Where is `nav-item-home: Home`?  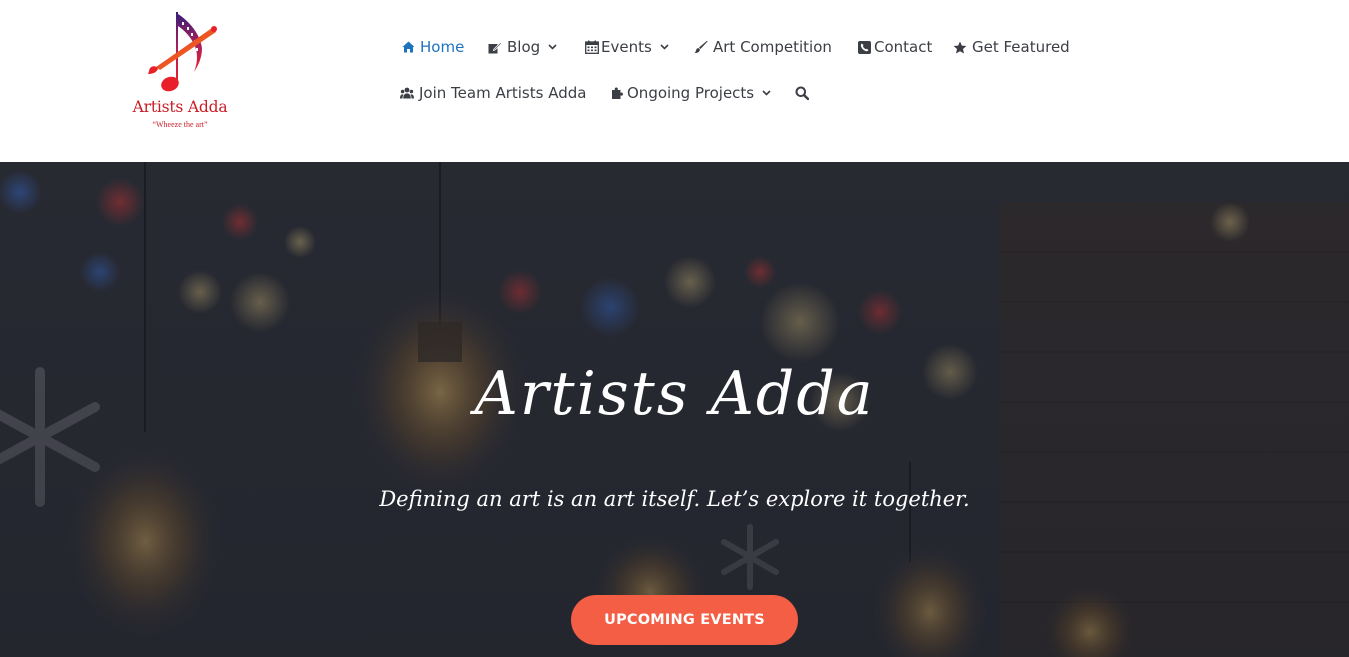 nav-item-home: Home is located at coordinates (432, 47).